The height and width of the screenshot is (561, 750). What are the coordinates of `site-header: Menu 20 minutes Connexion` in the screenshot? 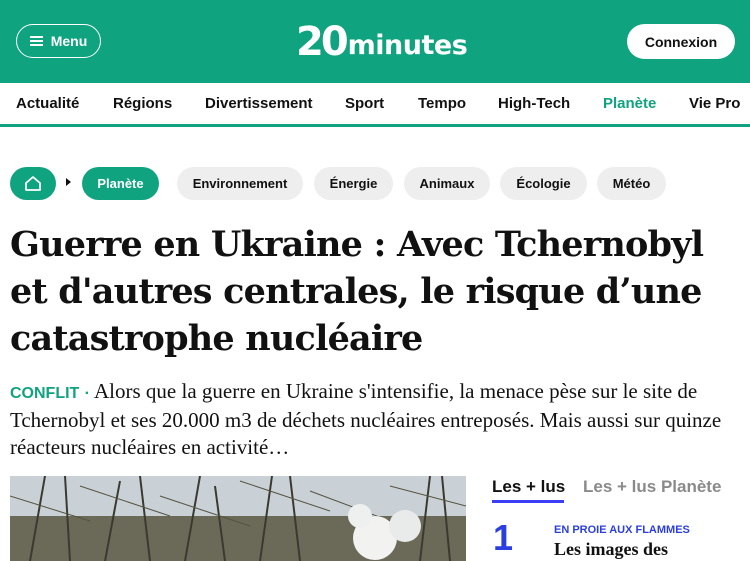 It's located at (375, 41).